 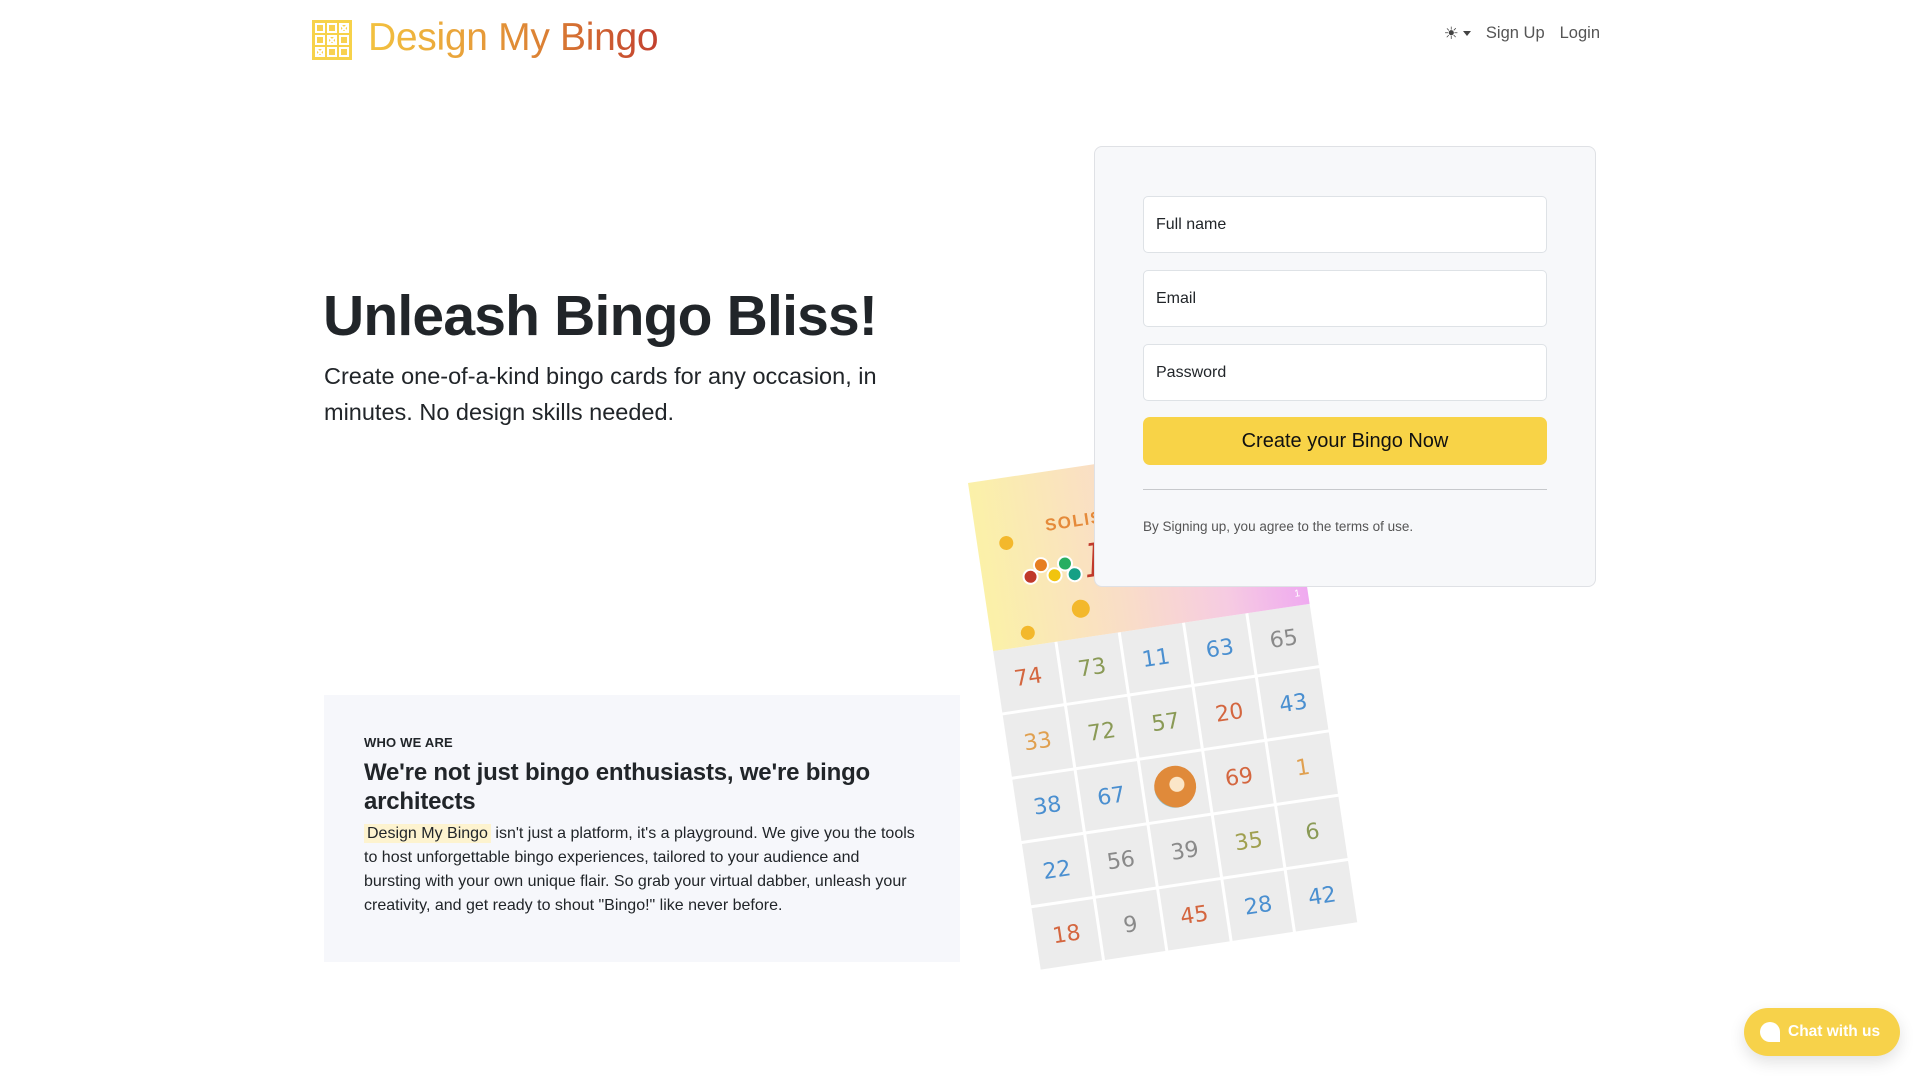 What do you see at coordinates (1239, 777) in the screenshot?
I see `bingo-cell: 69` at bounding box center [1239, 777].